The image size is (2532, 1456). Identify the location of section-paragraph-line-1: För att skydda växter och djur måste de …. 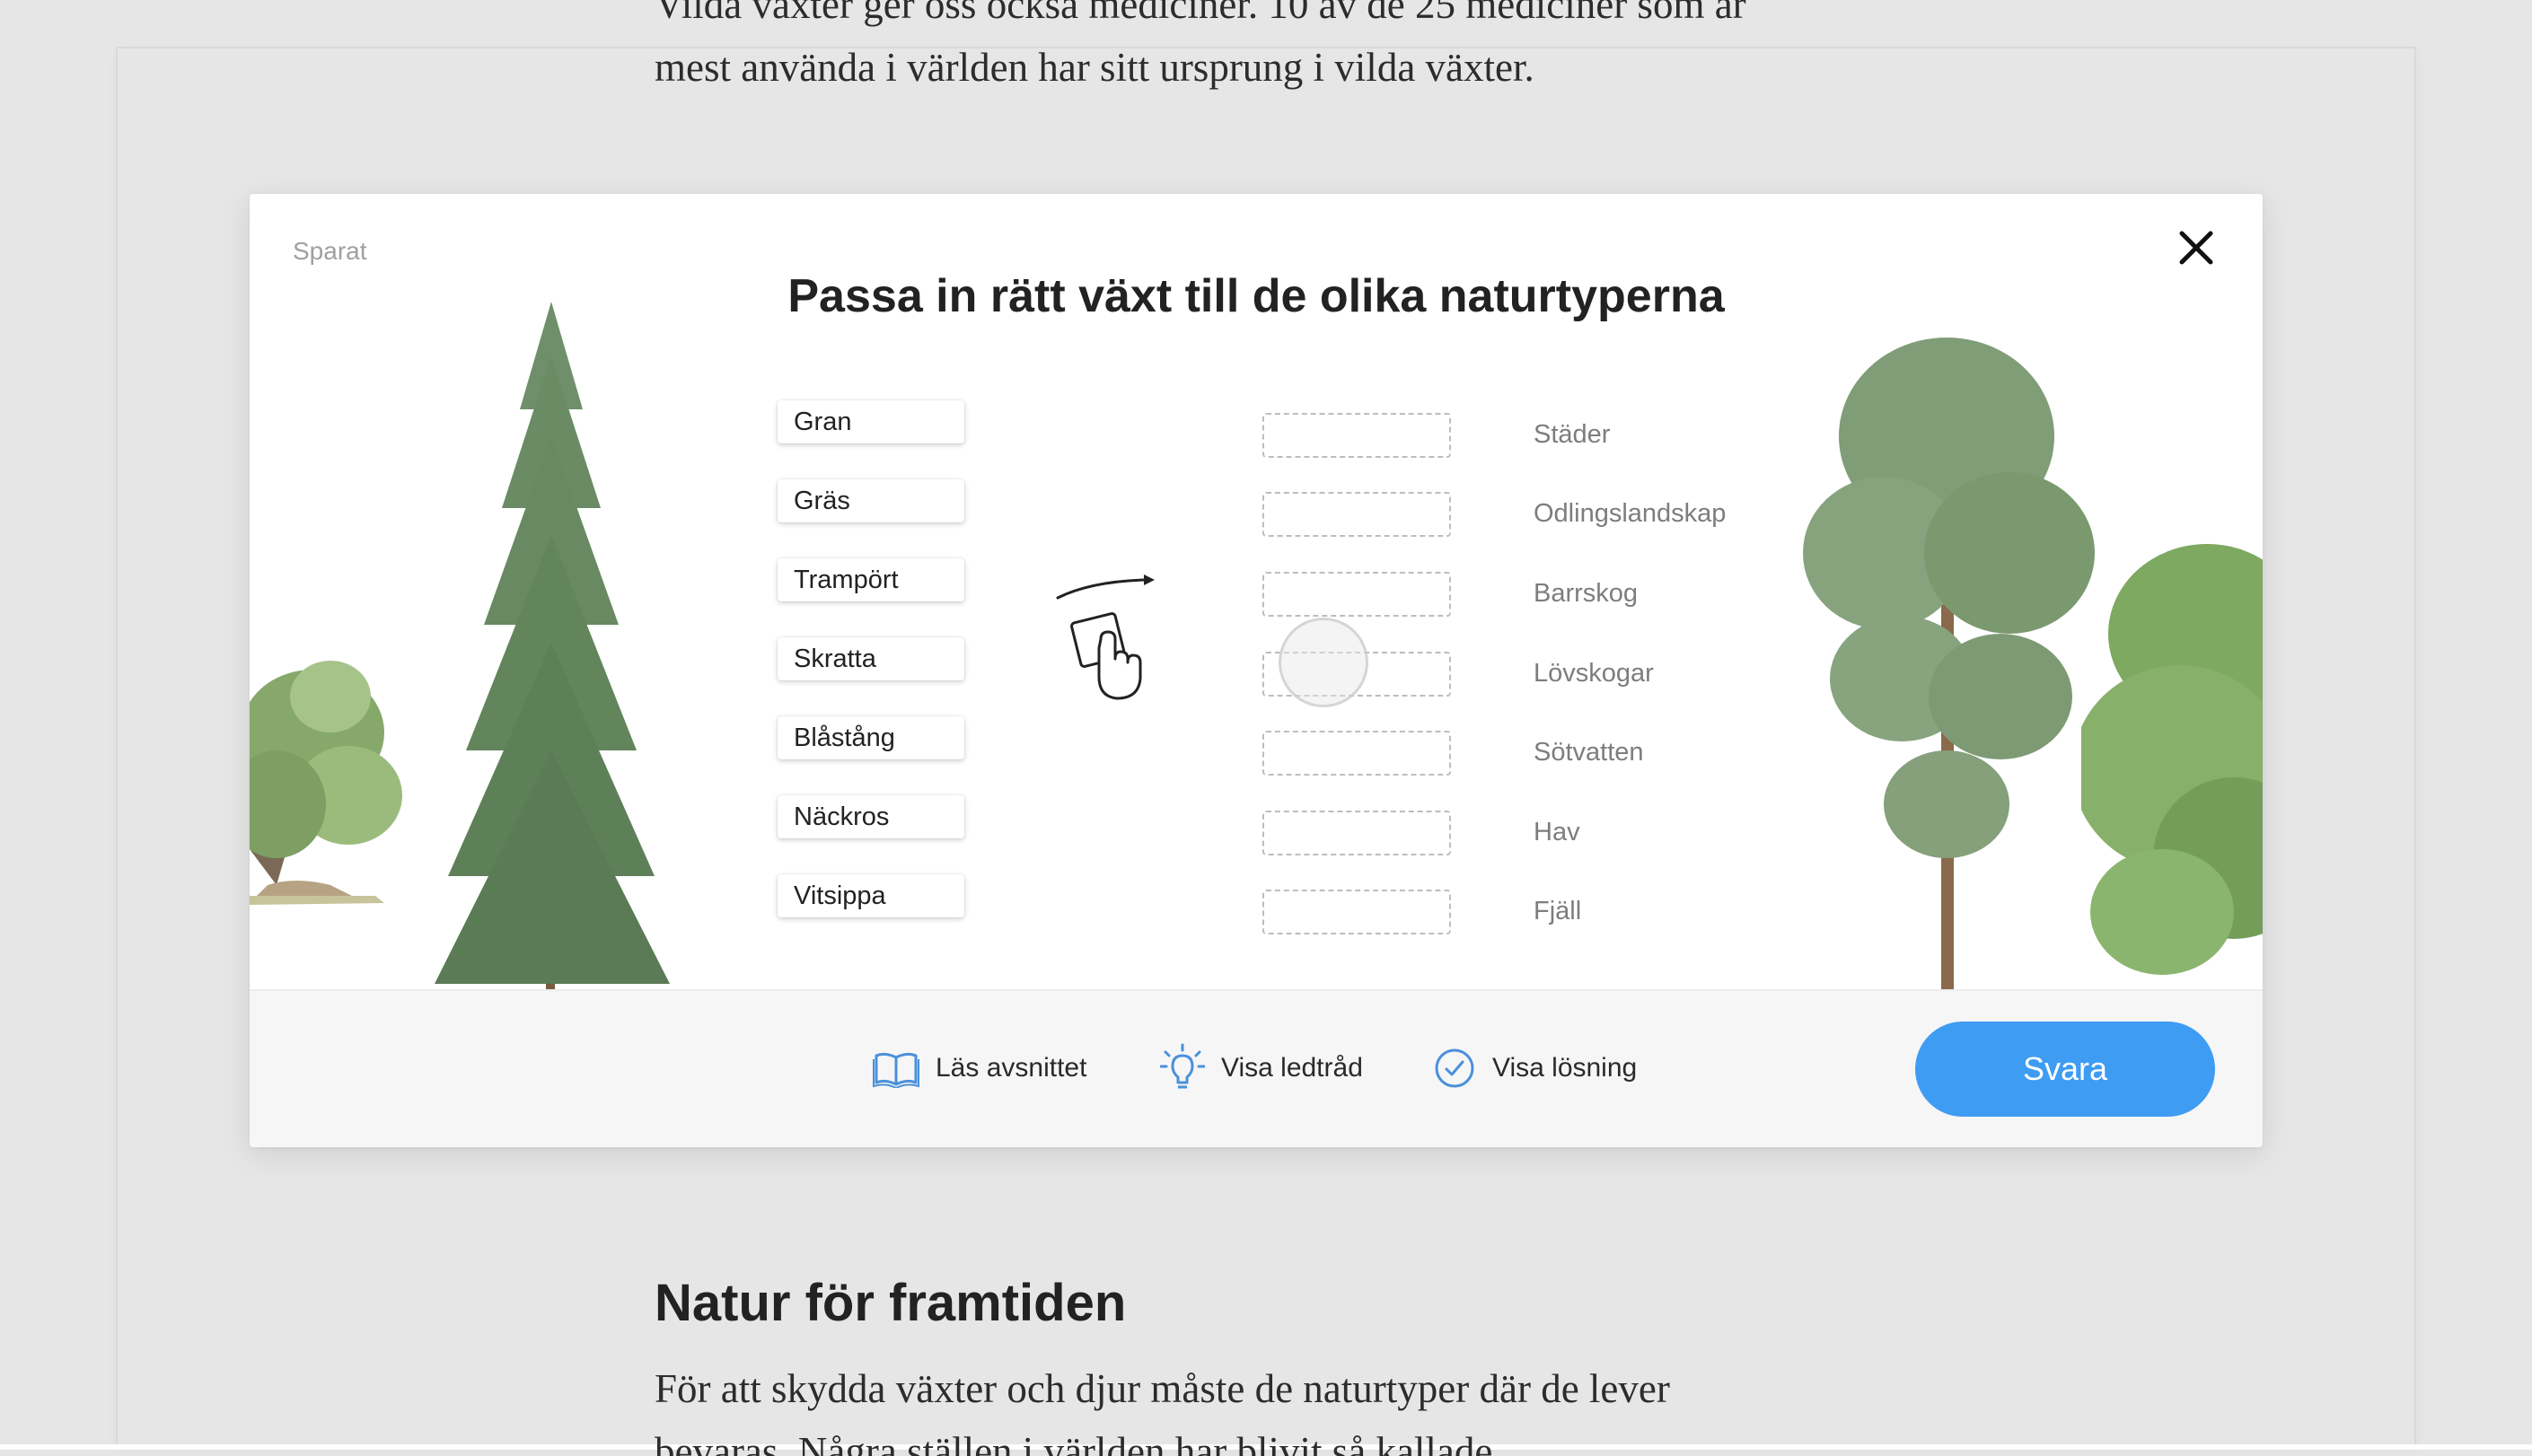
(1162, 1389).